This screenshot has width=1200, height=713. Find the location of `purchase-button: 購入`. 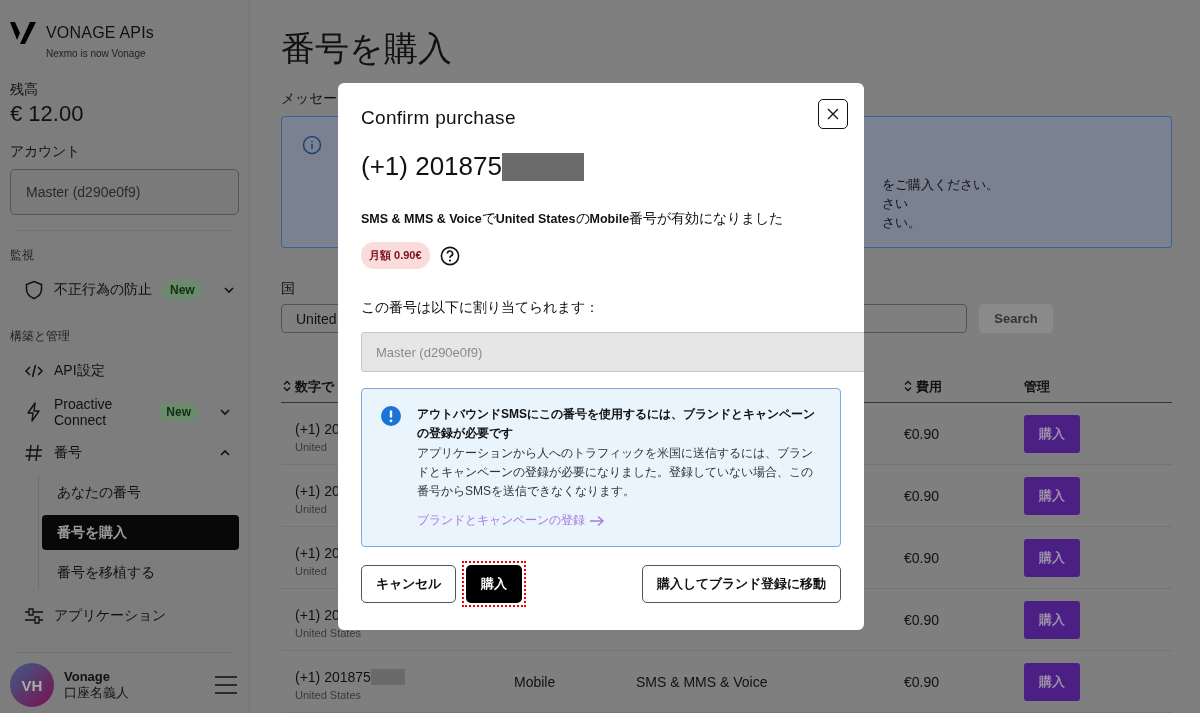

purchase-button: 購入 is located at coordinates (494, 584).